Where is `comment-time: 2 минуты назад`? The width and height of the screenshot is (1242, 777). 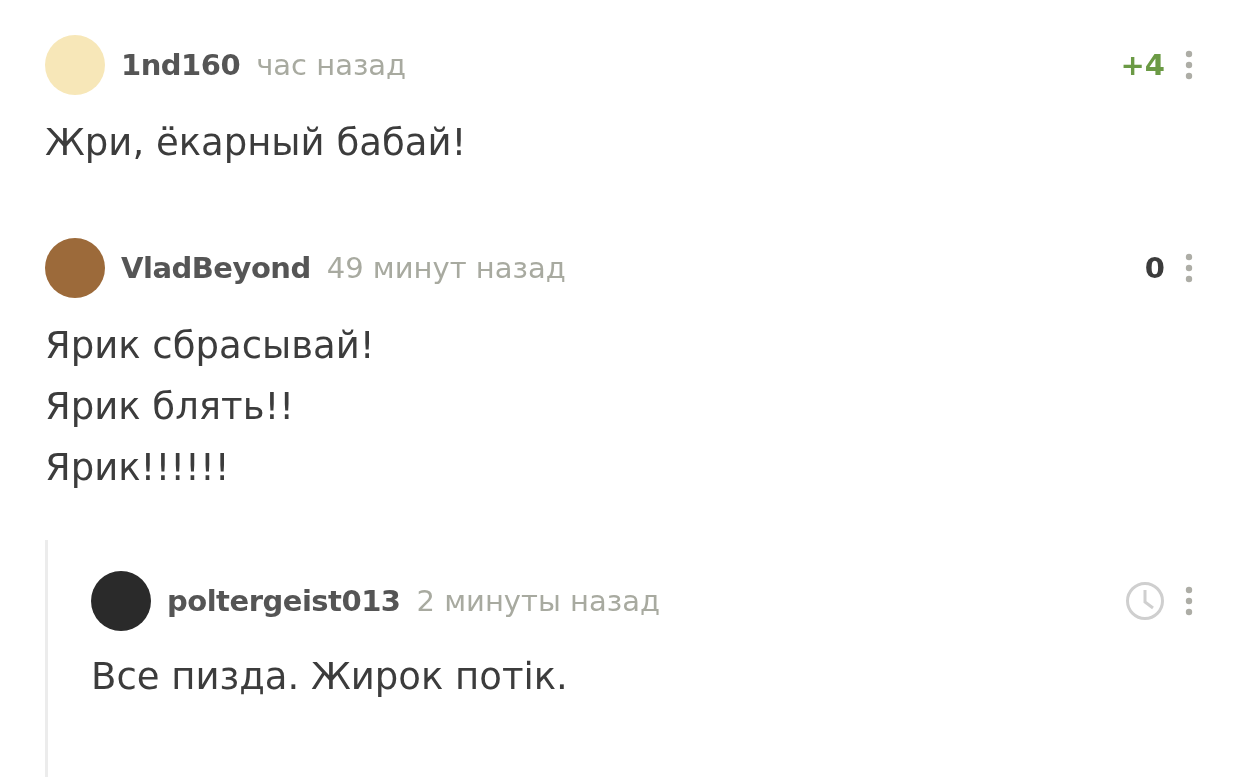 comment-time: 2 минуты назад is located at coordinates (538, 601).